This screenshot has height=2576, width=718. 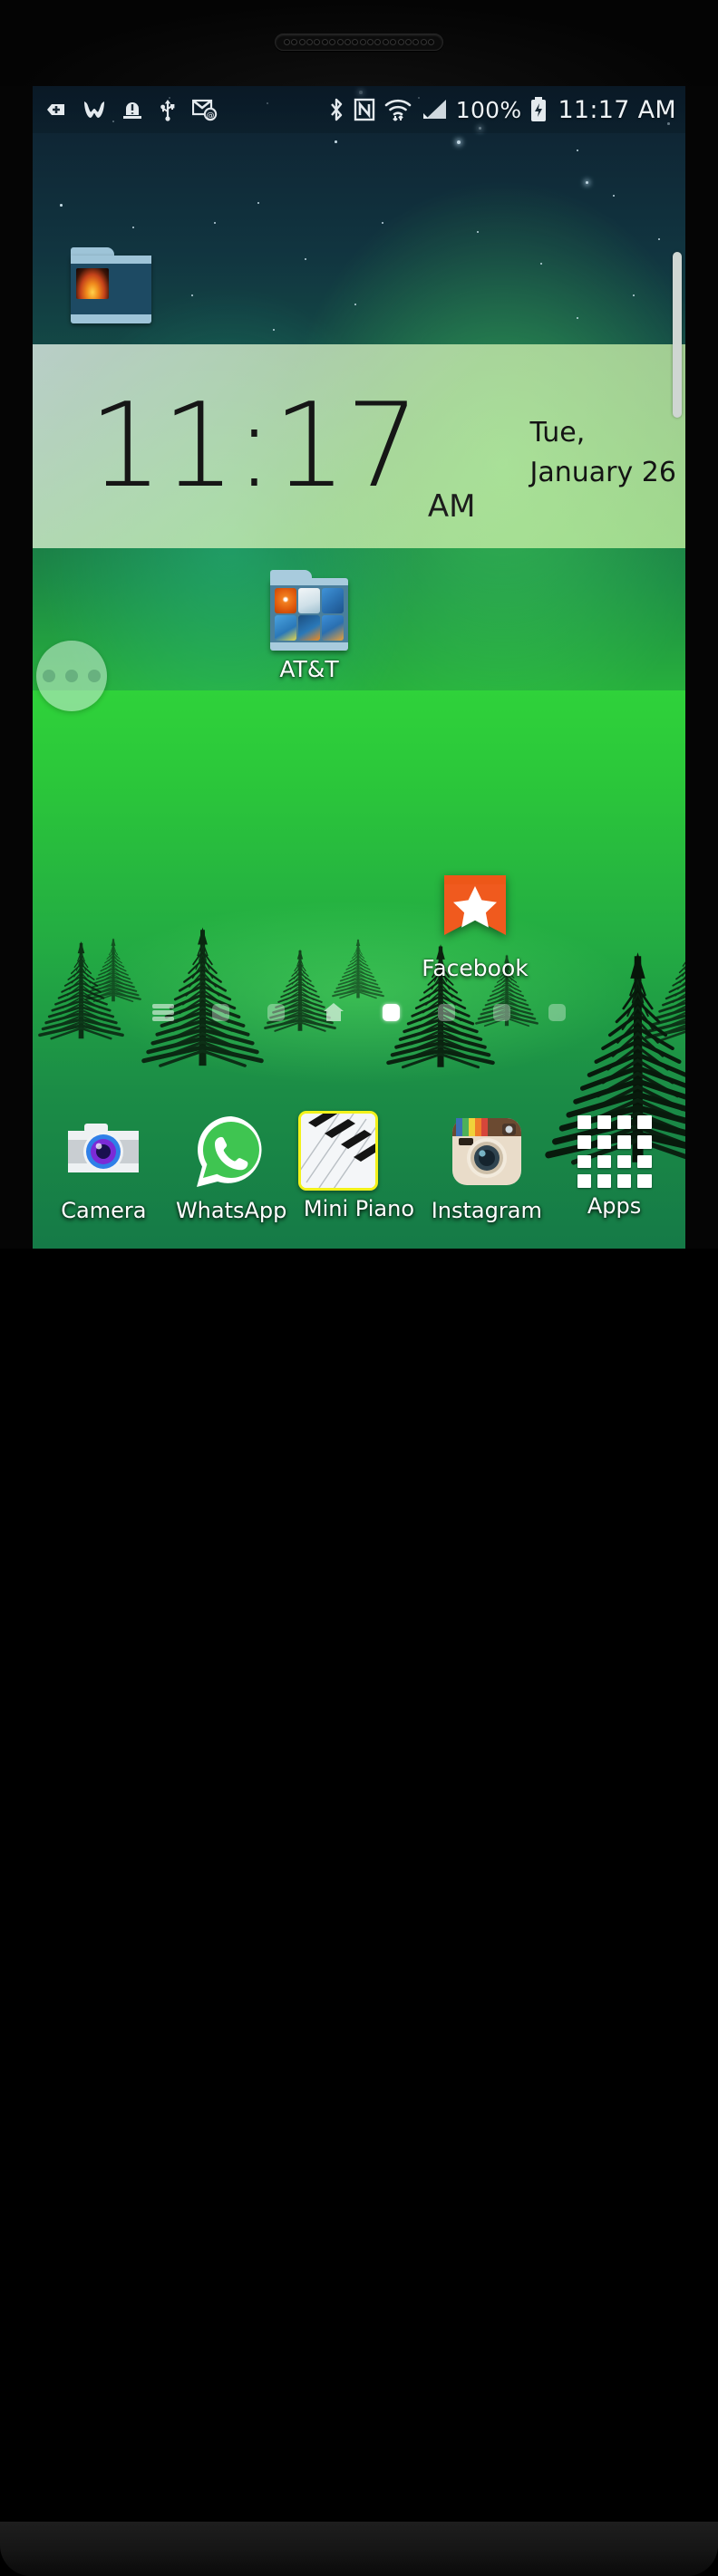 I want to click on clock-day-label: Tue,, so click(x=557, y=433).